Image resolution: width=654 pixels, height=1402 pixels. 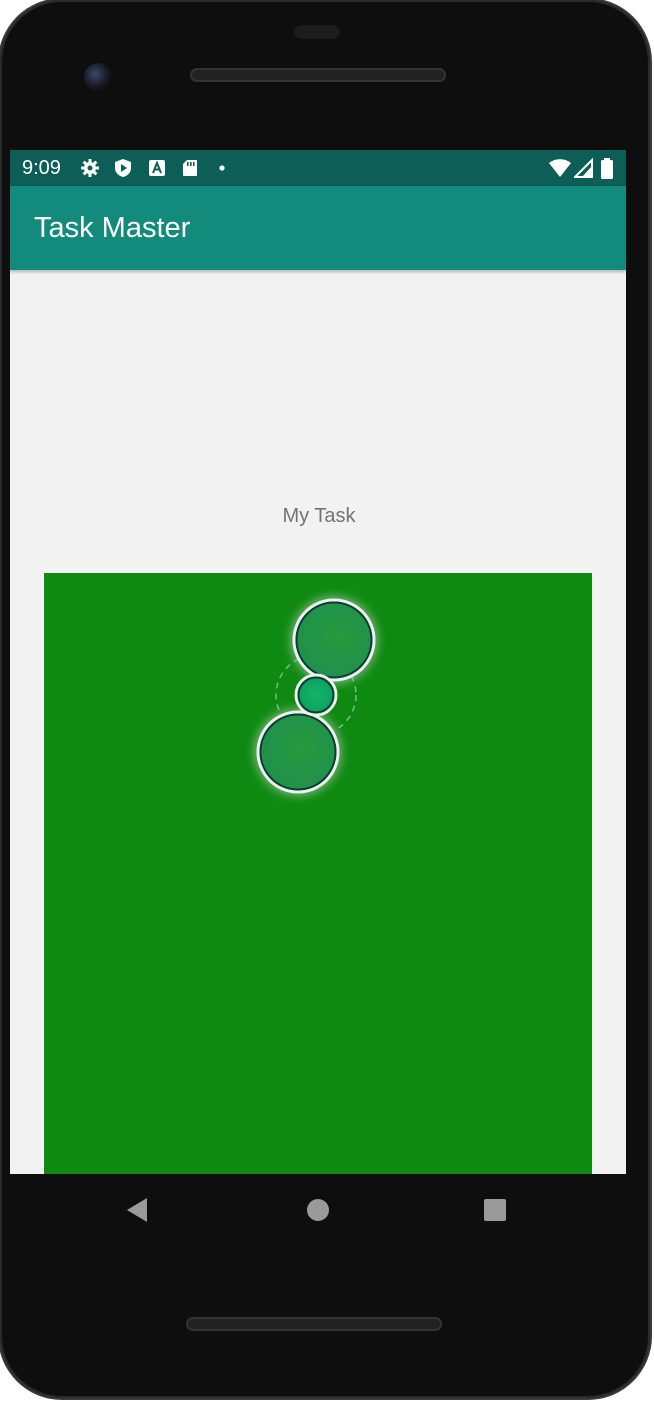 I want to click on proximity-sensor, so click(x=317, y=32).